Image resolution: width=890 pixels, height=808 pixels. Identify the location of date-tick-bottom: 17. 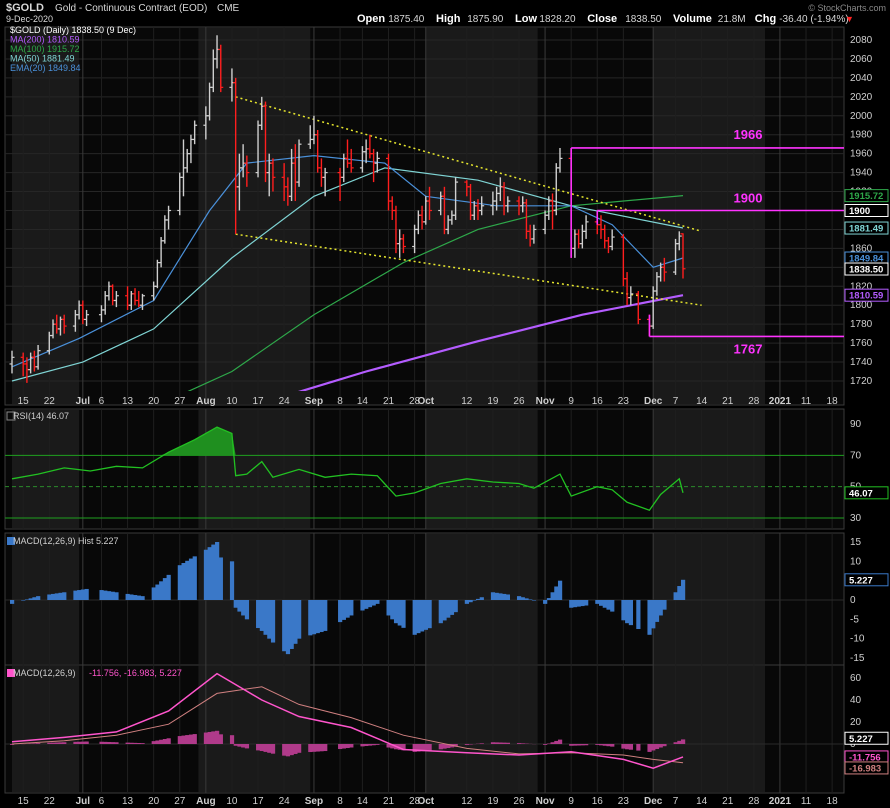
(258, 801).